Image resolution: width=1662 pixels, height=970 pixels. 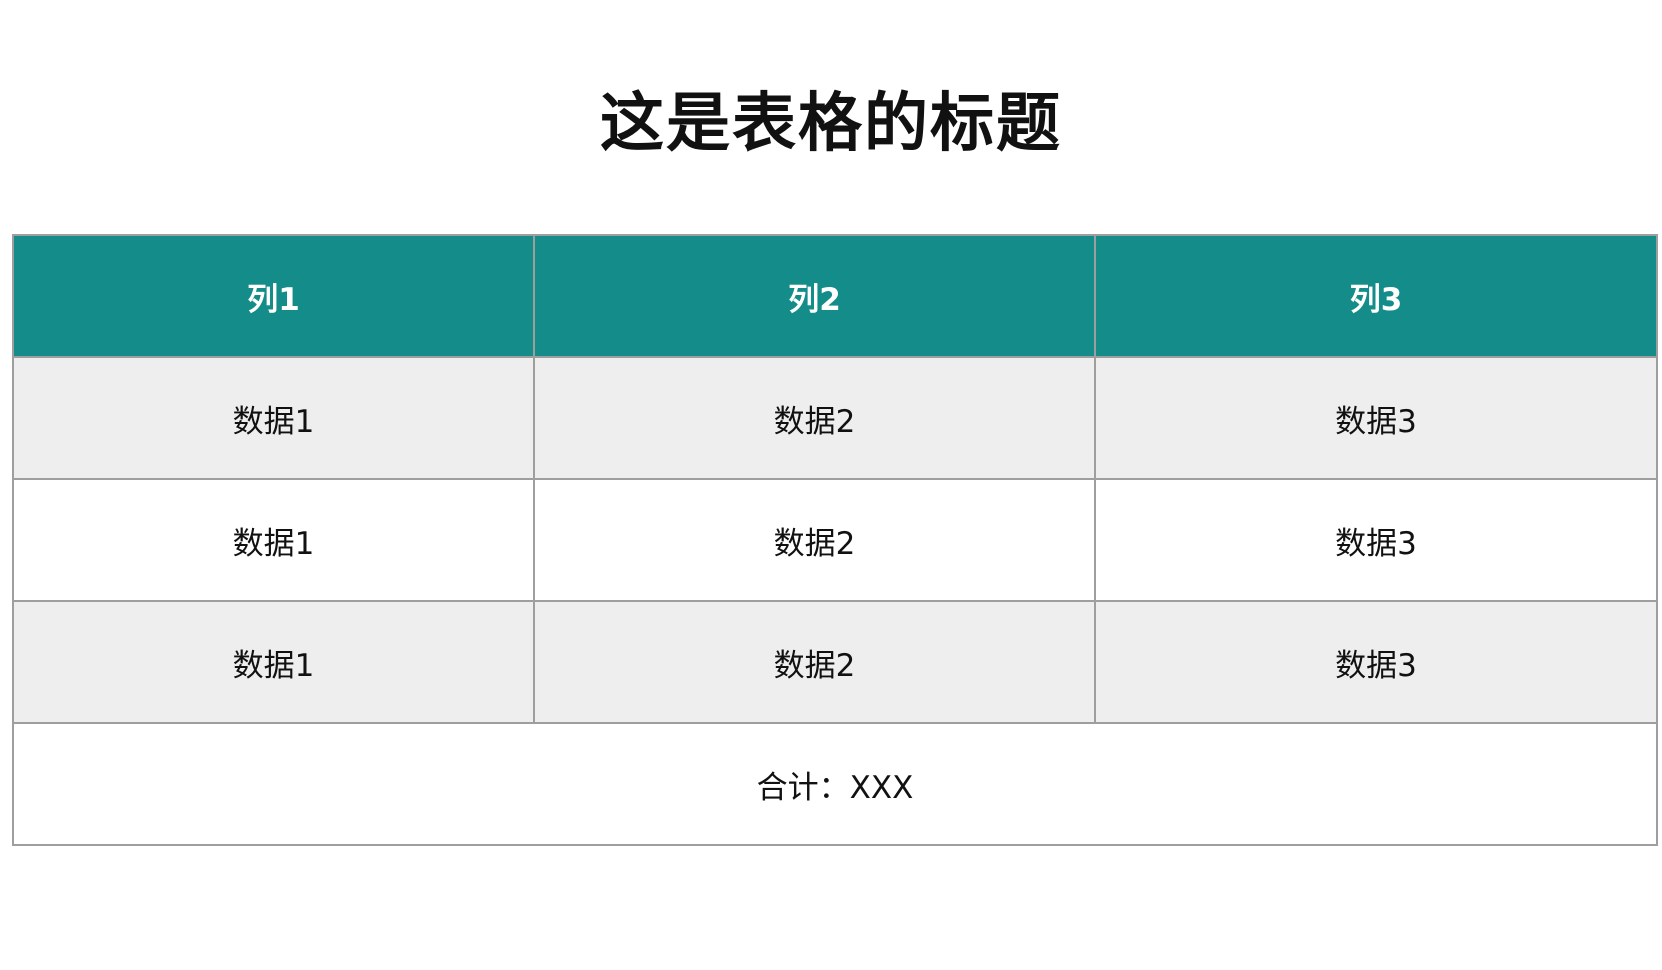 I want to click on page-title: 这是表格的标题, so click(x=831, y=124).